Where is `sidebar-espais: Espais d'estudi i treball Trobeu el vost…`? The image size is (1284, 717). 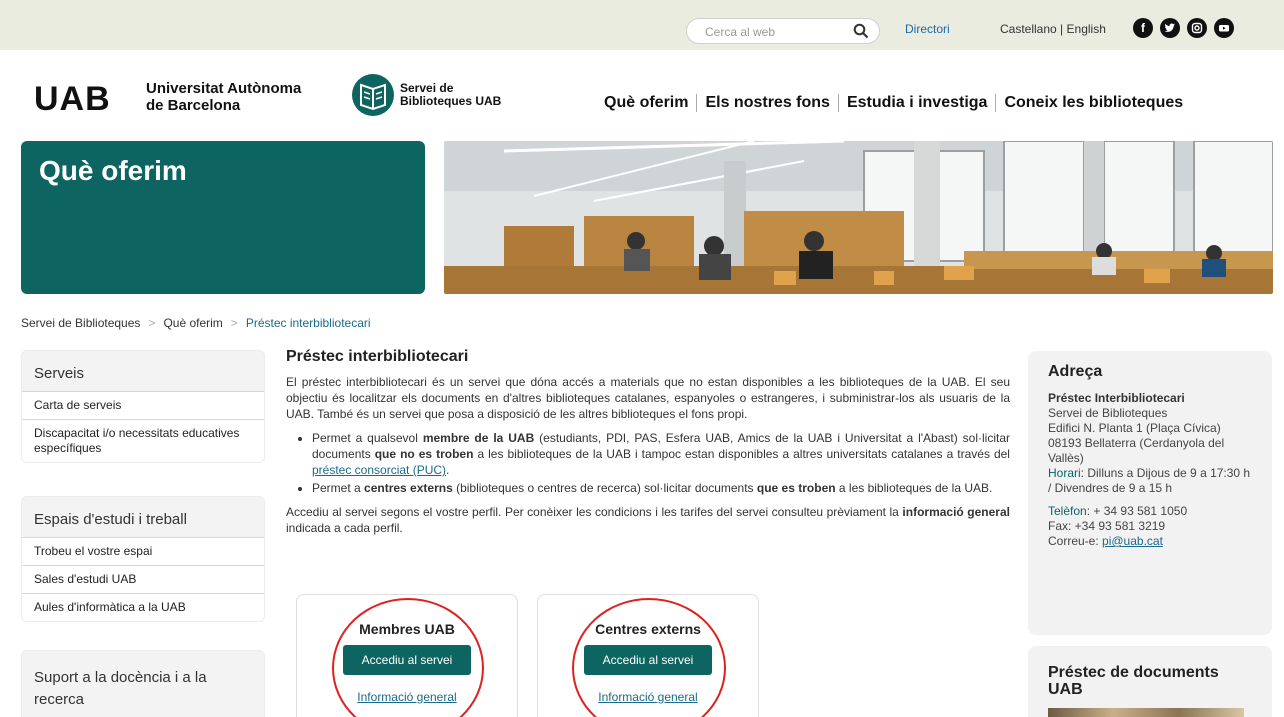 sidebar-espais: Espais d'estudi i treball Trobeu el vost… is located at coordinates (143, 559).